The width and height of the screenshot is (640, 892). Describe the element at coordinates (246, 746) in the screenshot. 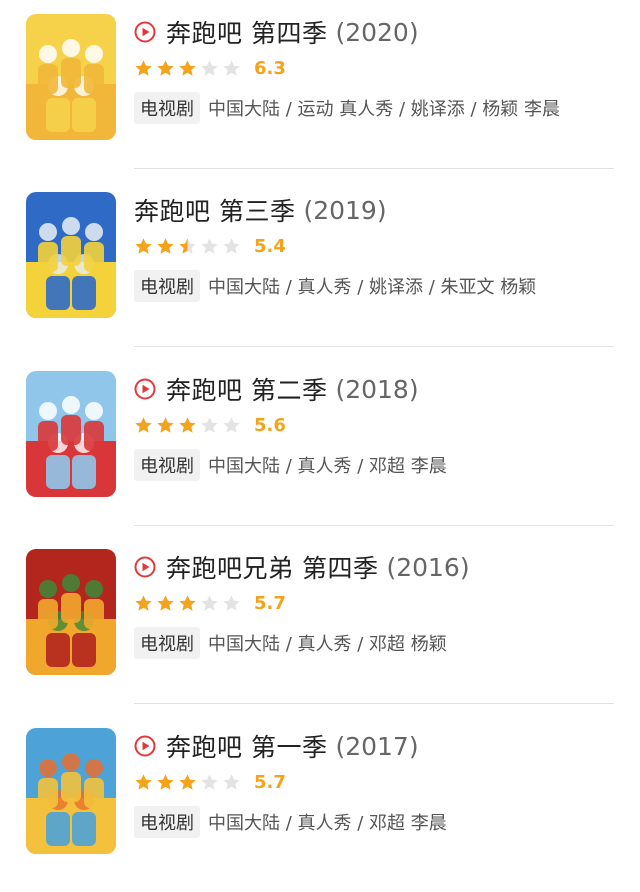

I see `result-title: 奔跑吧 第一季` at that location.